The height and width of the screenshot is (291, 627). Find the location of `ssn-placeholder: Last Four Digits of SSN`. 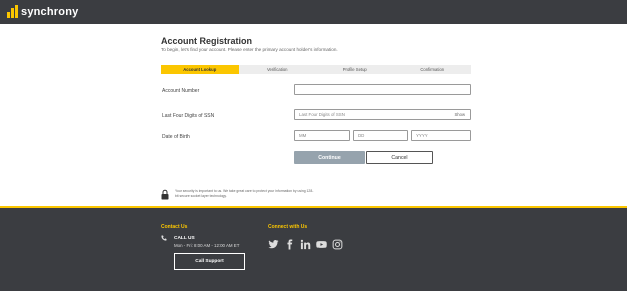

ssn-placeholder: Last Four Digits of SSN is located at coordinates (322, 114).